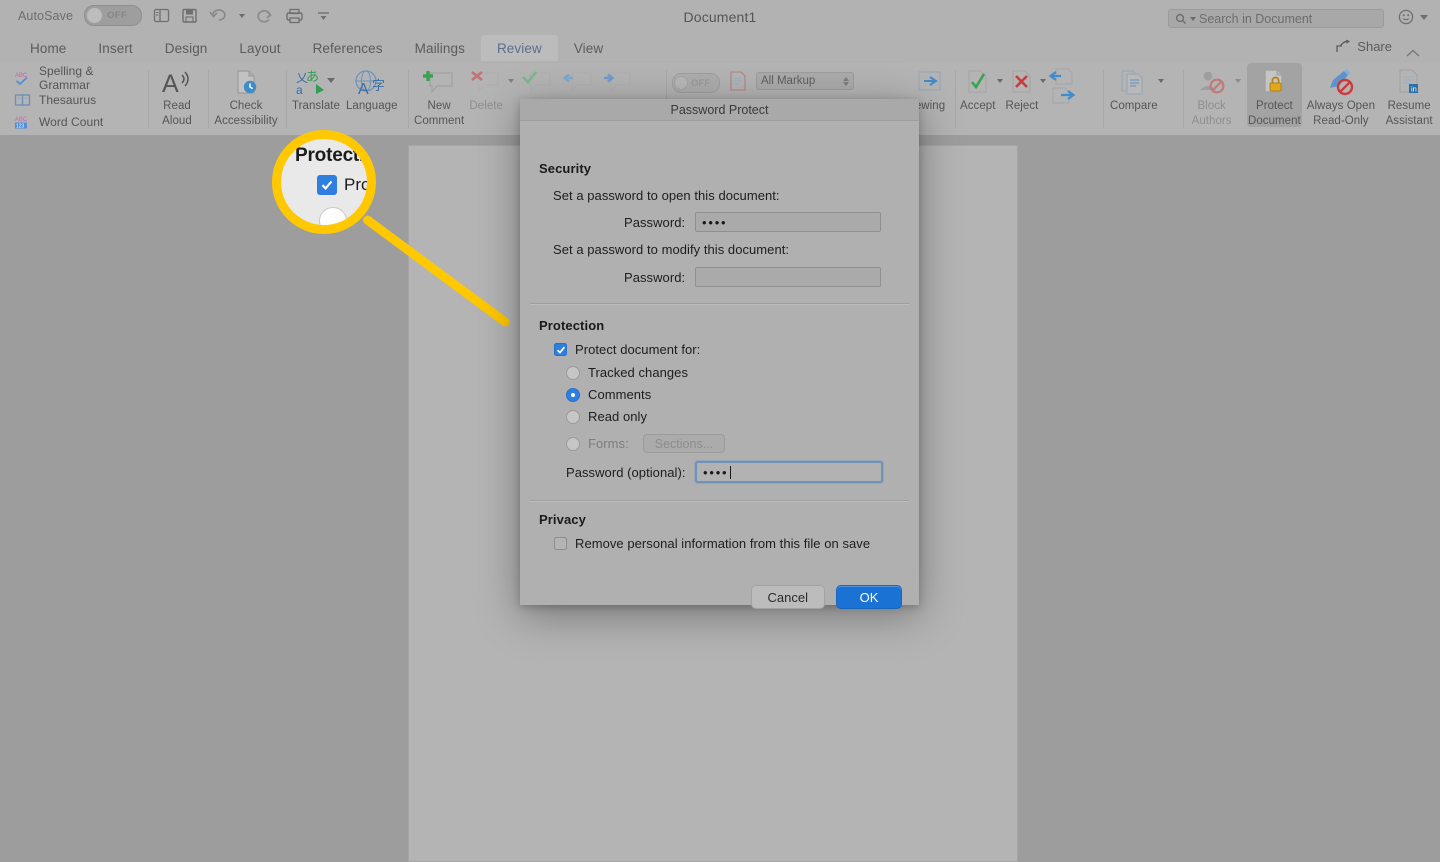 This screenshot has height=862, width=1440. Describe the element at coordinates (372, 99) in the screenshot. I see `language-button: A字 Language` at that location.